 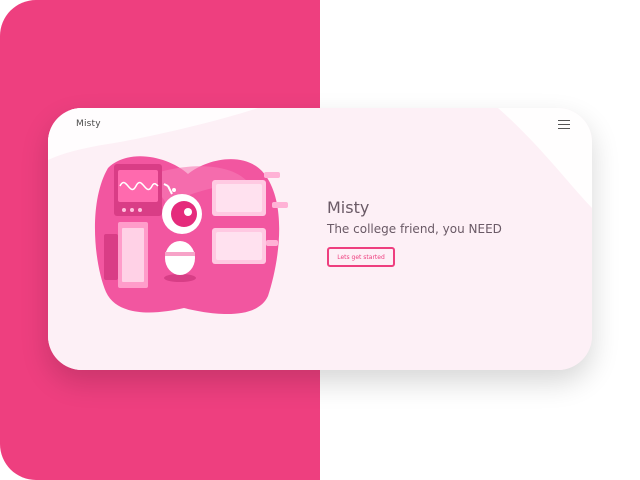 I want to click on lab-cabinet-panel, so click(x=133, y=255).